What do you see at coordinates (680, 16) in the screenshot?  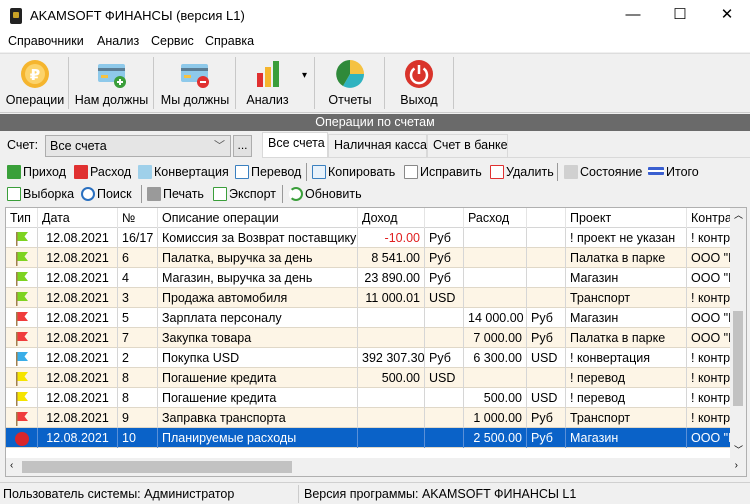 I see `maximize-button: ☐` at bounding box center [680, 16].